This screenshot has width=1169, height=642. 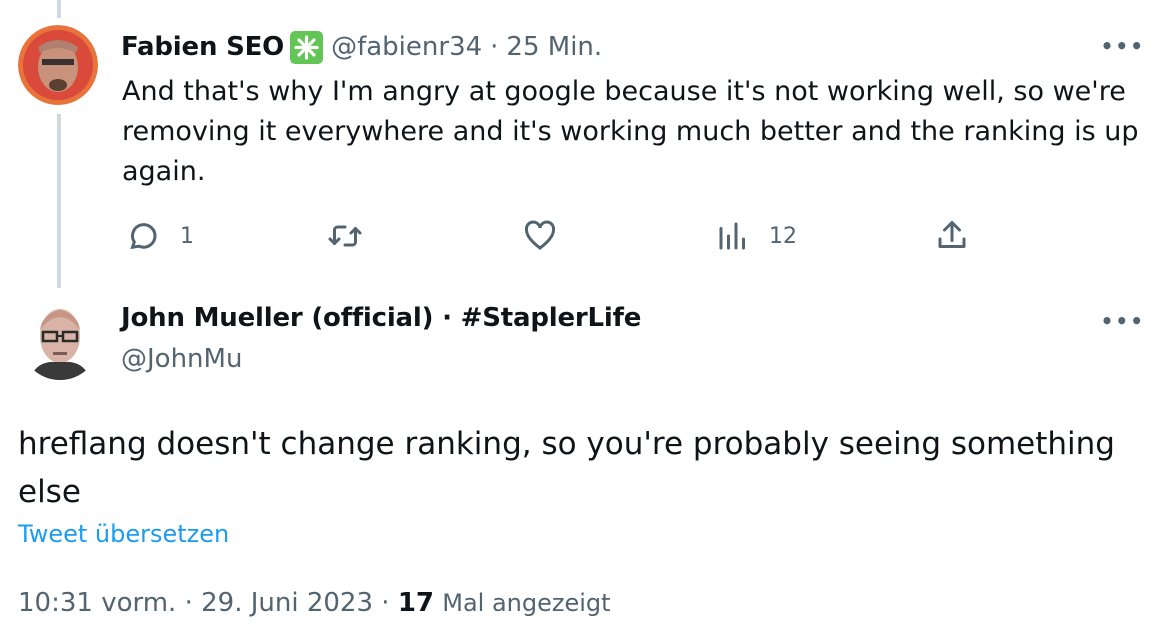 What do you see at coordinates (406, 47) in the screenshot?
I see `author-handle: @fabienr34` at bounding box center [406, 47].